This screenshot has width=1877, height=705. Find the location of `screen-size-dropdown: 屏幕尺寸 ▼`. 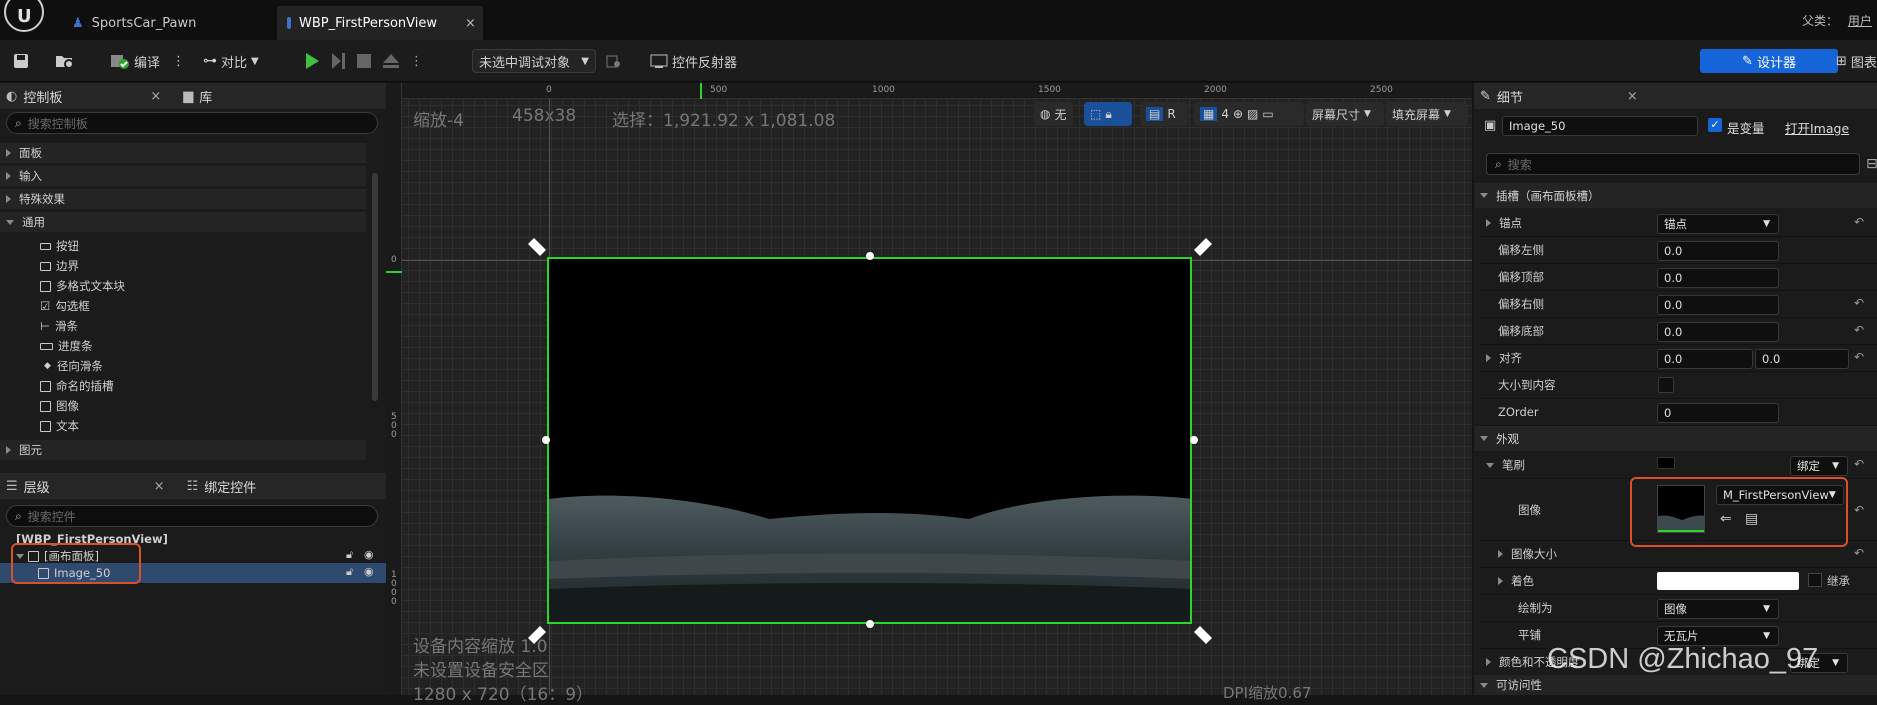

screen-size-dropdown: 屏幕尺寸 ▼ is located at coordinates (1345, 114).